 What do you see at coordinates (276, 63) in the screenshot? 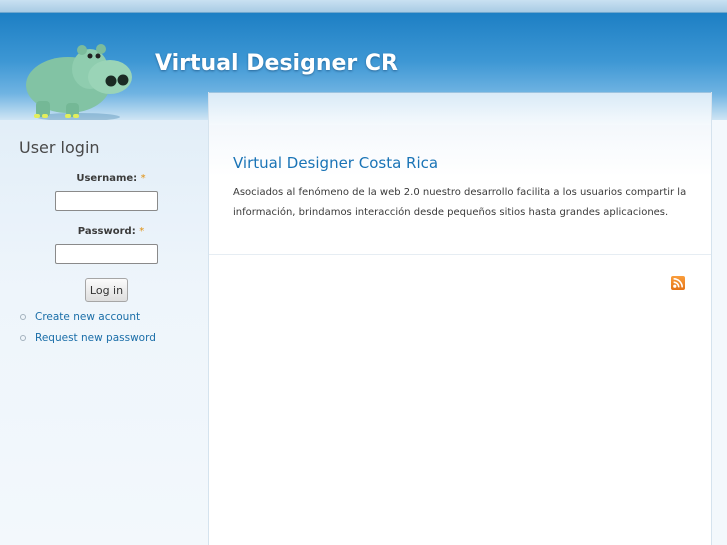
I see `site-name: Virtual Designer CR` at bounding box center [276, 63].